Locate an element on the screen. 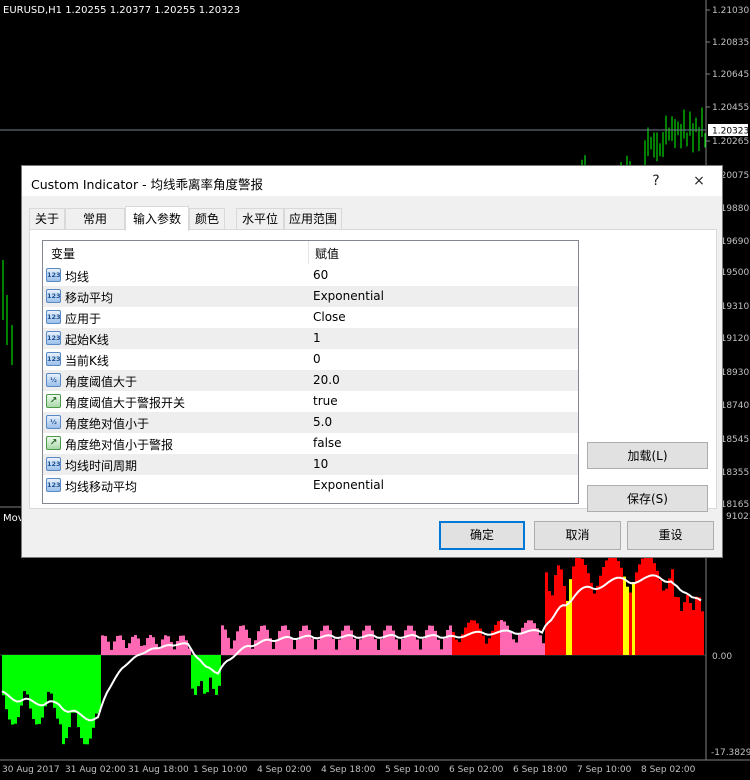 This screenshot has width=750, height=780. table-row: 123 均线移动平均 Exponential is located at coordinates (310, 485).